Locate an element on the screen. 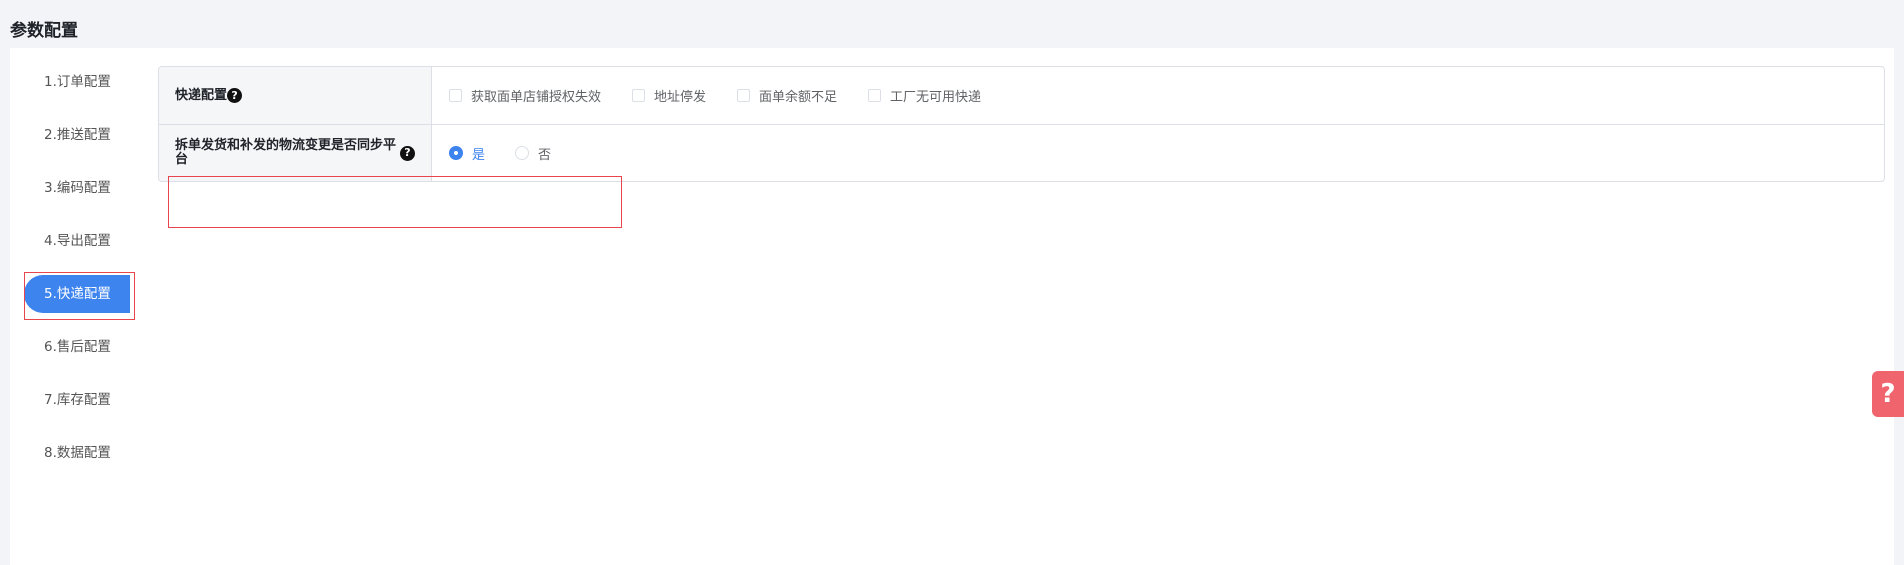 The height and width of the screenshot is (565, 1904). sidebar-item-aftersale: 6.售后配置 is located at coordinates (84, 347).